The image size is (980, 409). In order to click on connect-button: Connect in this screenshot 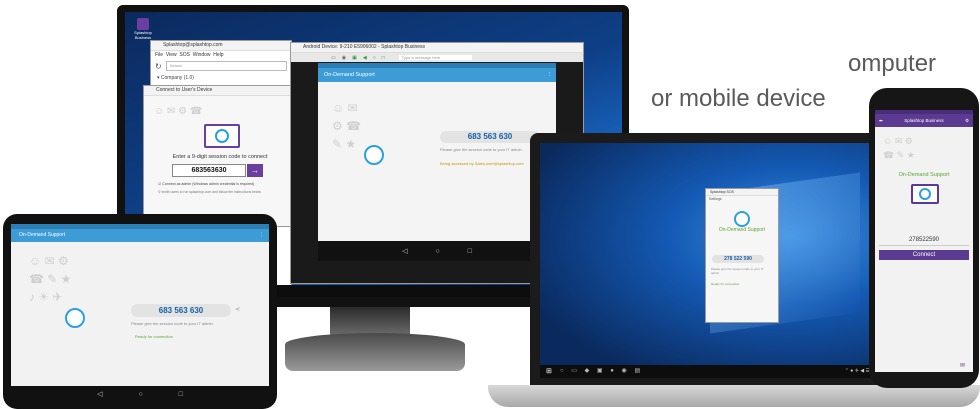, I will do `click(924, 255)`.